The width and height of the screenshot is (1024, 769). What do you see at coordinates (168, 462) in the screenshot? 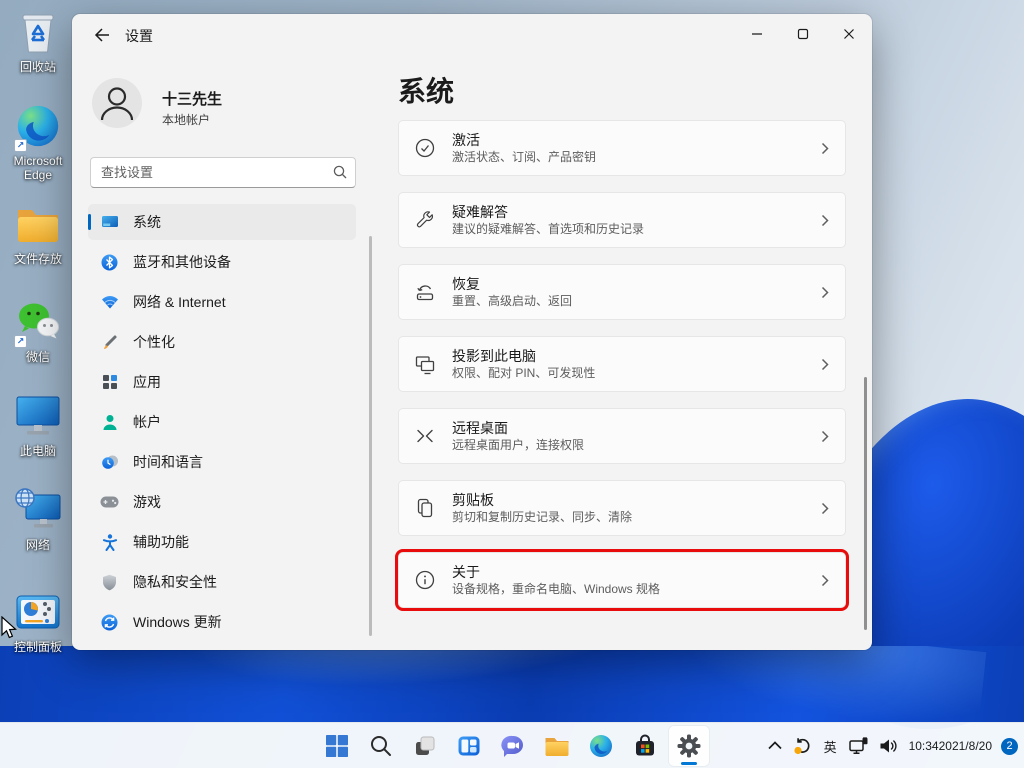
I see `sidebar-item-label: 时间和语言` at bounding box center [168, 462].